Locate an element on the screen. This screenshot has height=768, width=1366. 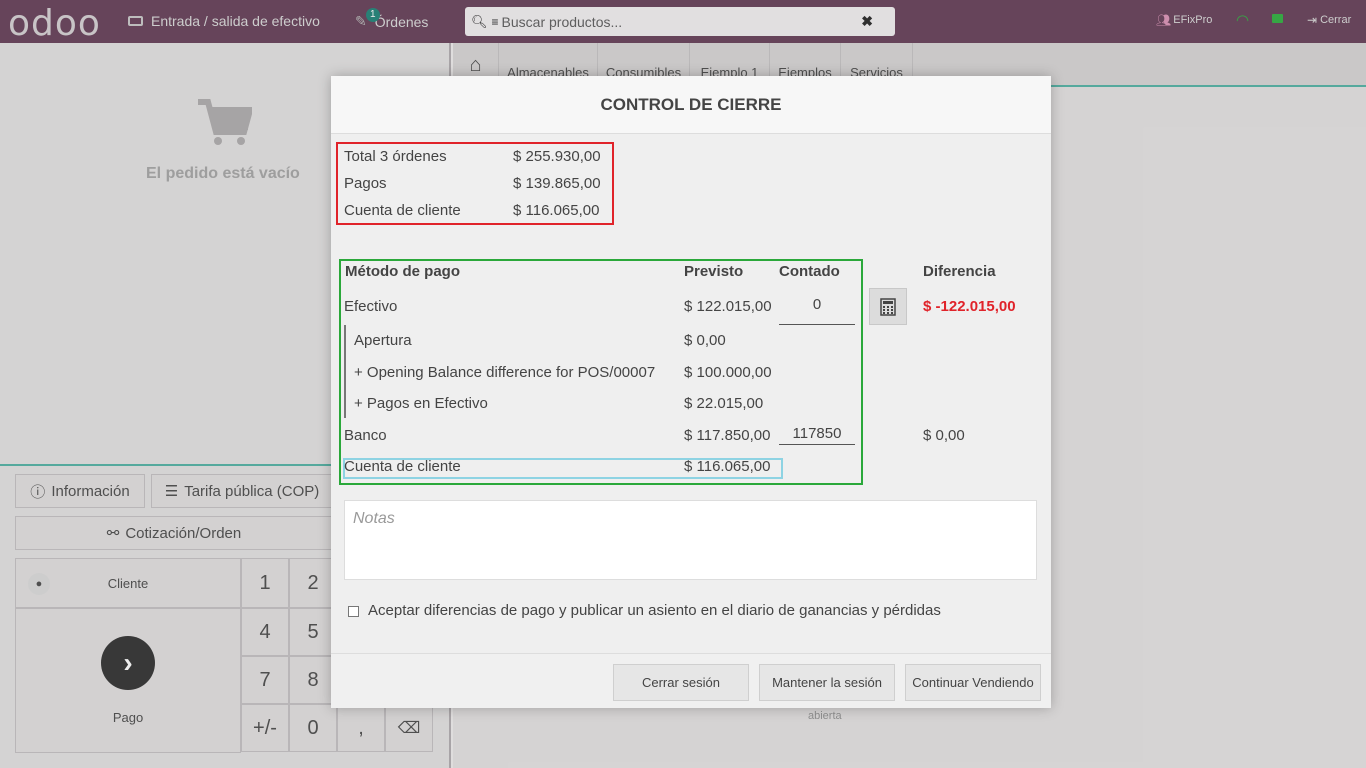
cash-detail-value: $ 22.015,00 is located at coordinates (724, 403).